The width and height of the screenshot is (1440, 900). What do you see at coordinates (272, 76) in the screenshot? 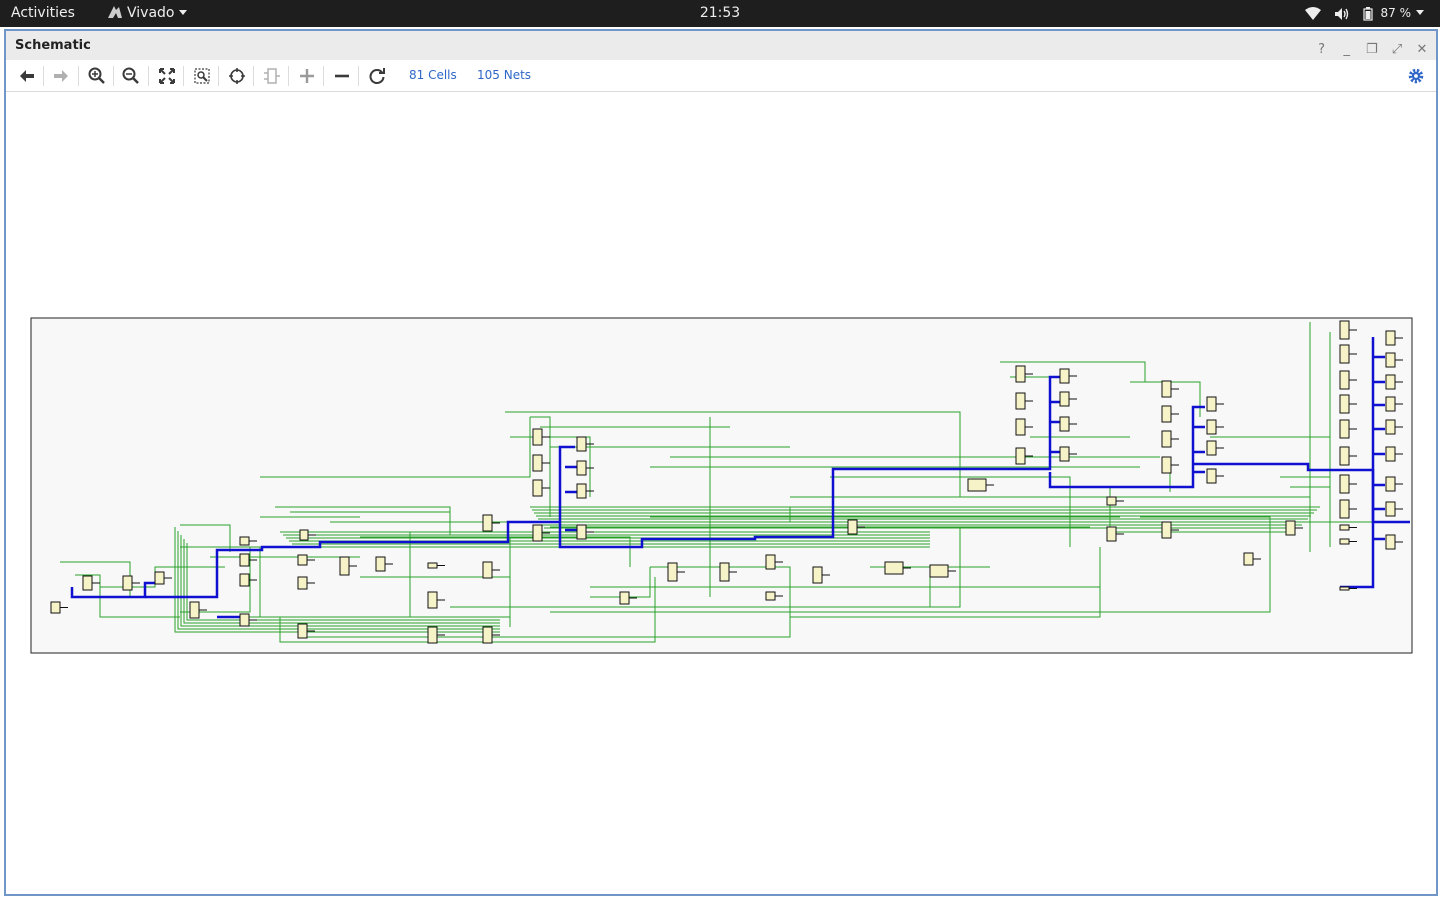
I see `ports-icon` at bounding box center [272, 76].